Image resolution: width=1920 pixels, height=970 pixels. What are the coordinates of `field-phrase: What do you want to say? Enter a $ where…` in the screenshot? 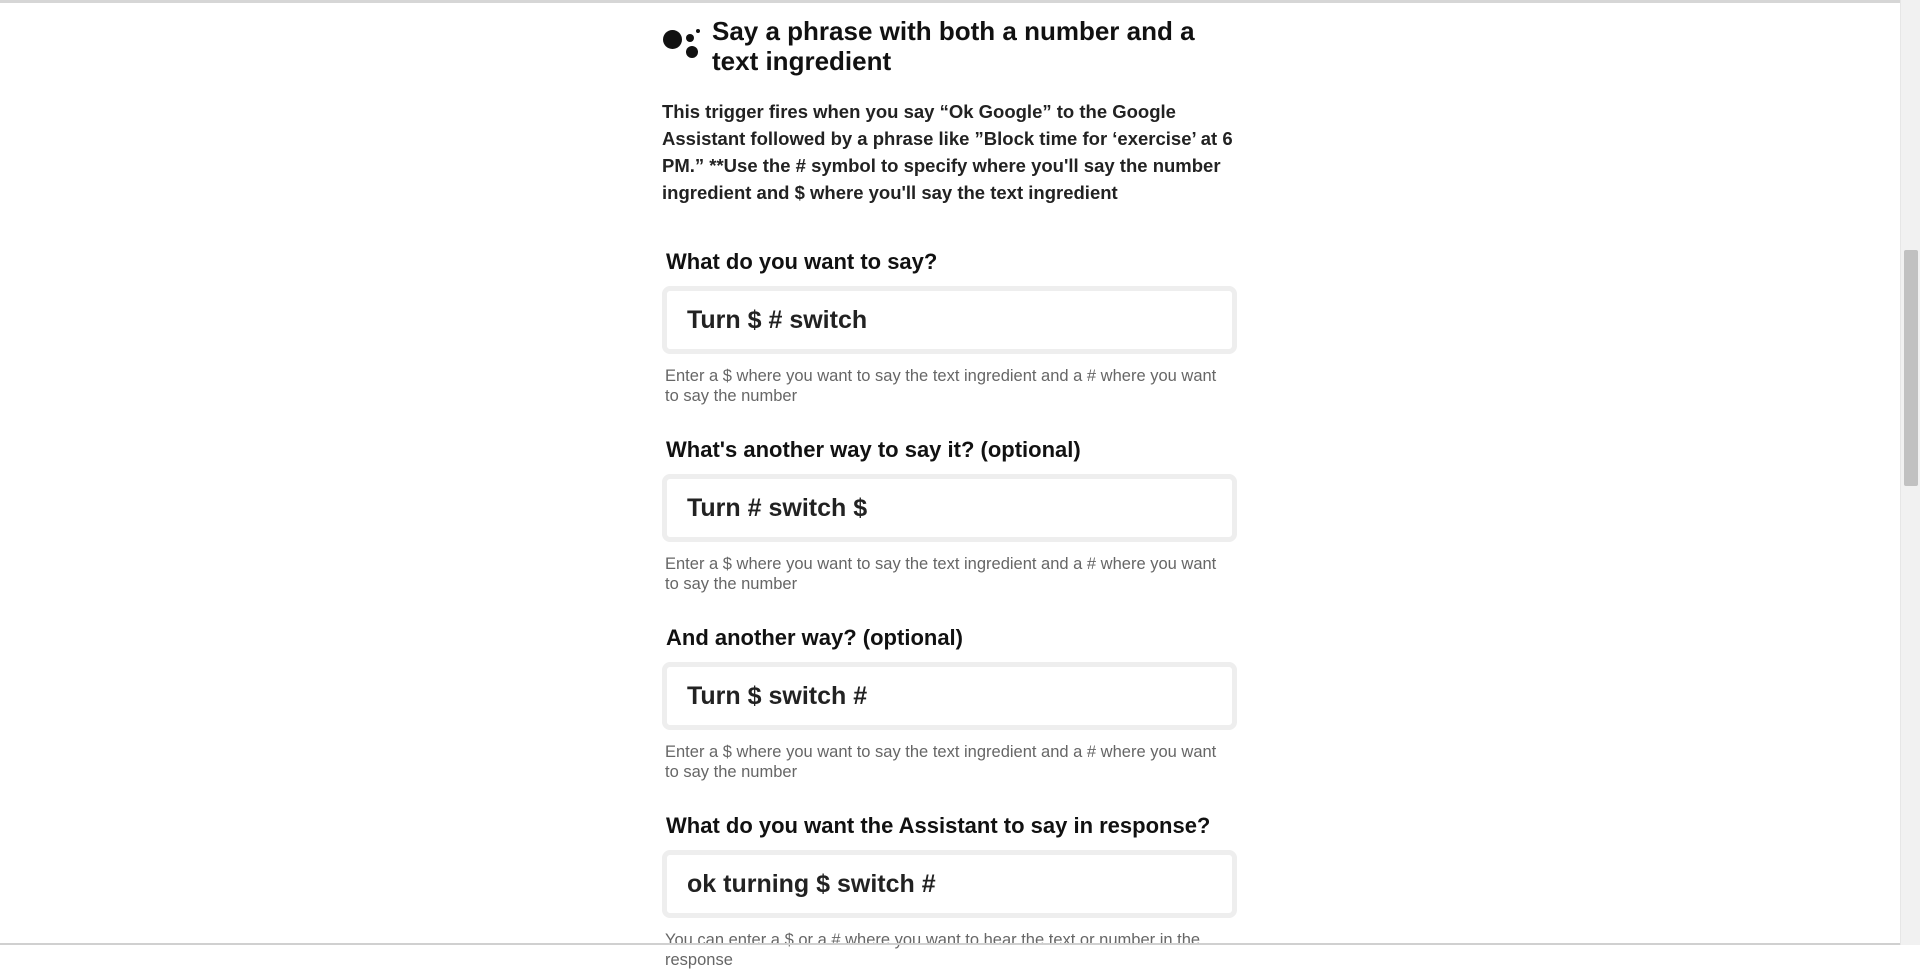 It's located at (950, 327).